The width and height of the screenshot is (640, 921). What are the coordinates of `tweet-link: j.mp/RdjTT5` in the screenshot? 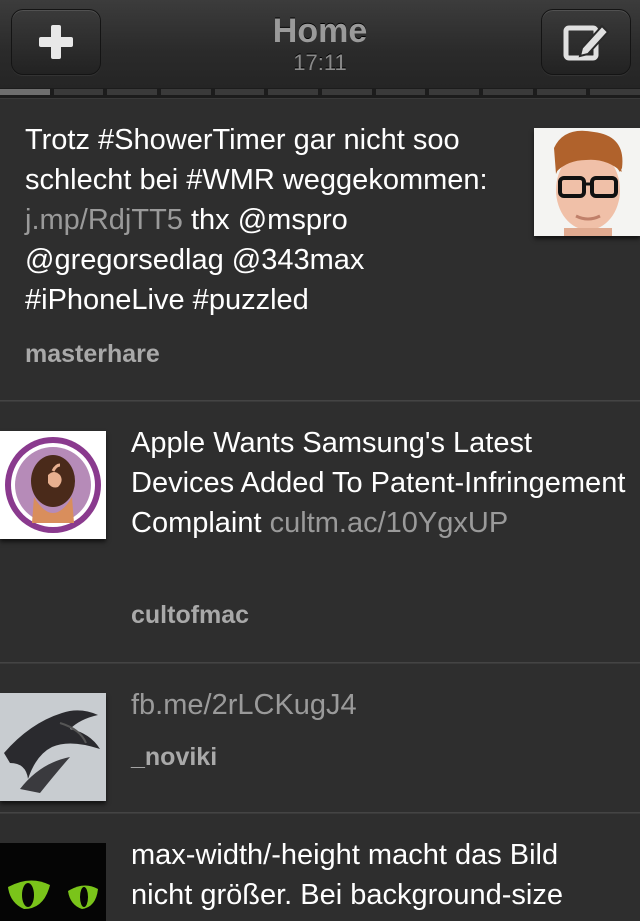 It's located at (104, 220).